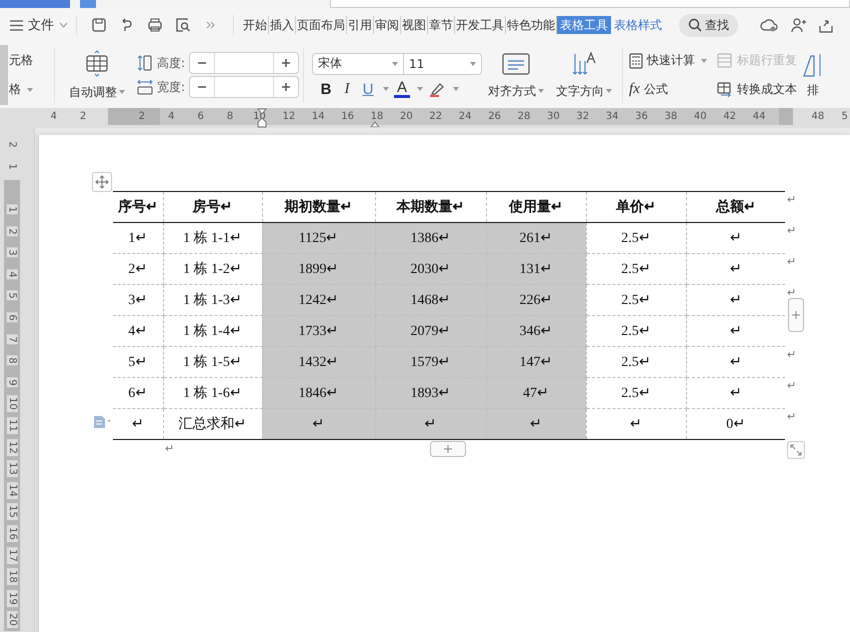  I want to click on table-button: 格, so click(21, 89).